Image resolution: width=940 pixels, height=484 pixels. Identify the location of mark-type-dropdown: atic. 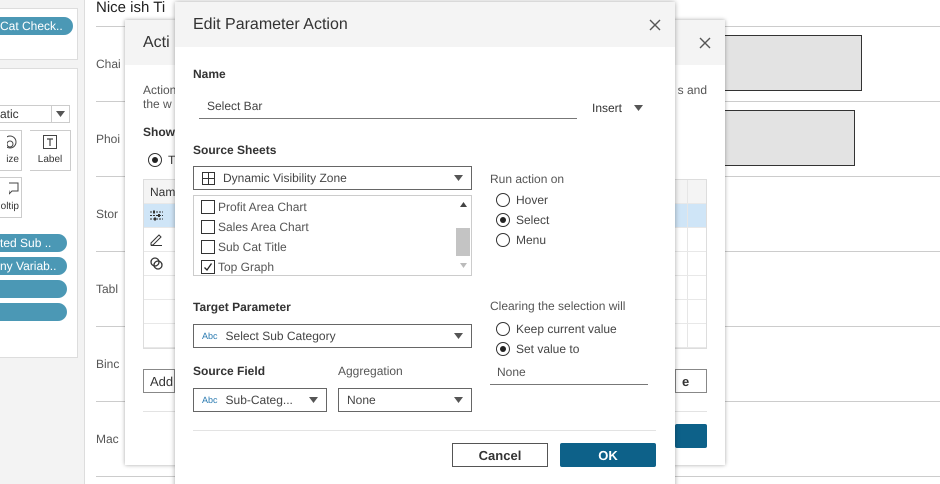
(35, 114).